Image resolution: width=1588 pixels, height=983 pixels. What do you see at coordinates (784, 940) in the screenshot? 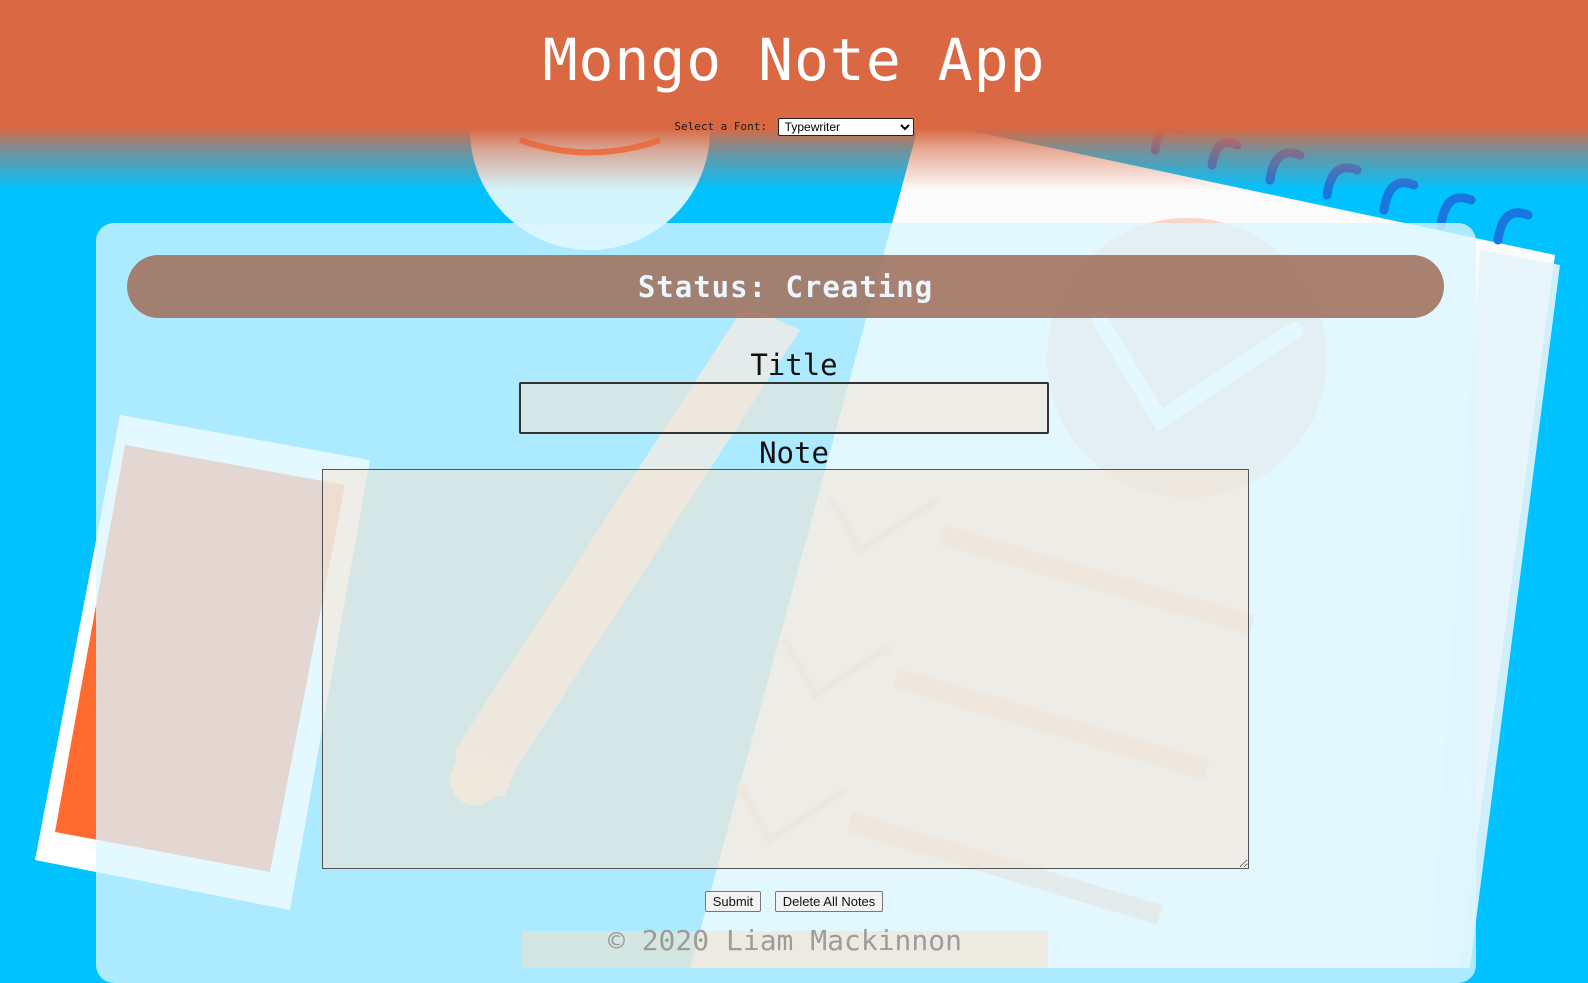
I see `copyright-text: © 2020 Liam Mackinnon` at bounding box center [784, 940].